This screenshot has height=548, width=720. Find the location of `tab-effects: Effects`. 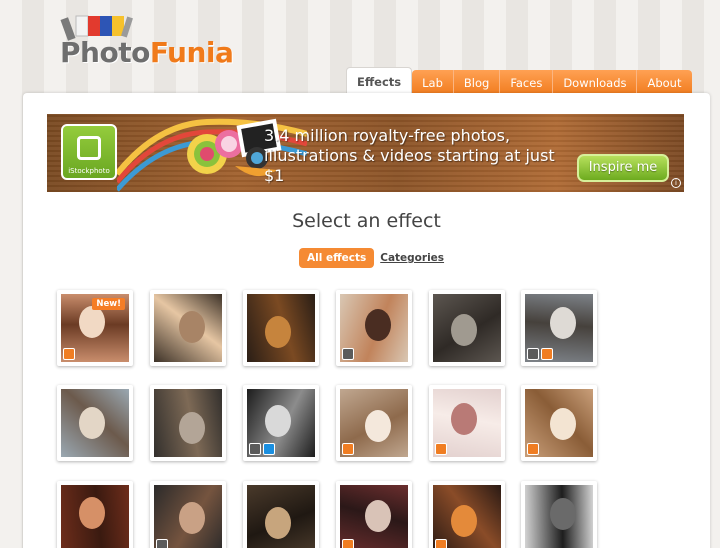

tab-effects: Effects is located at coordinates (379, 81).